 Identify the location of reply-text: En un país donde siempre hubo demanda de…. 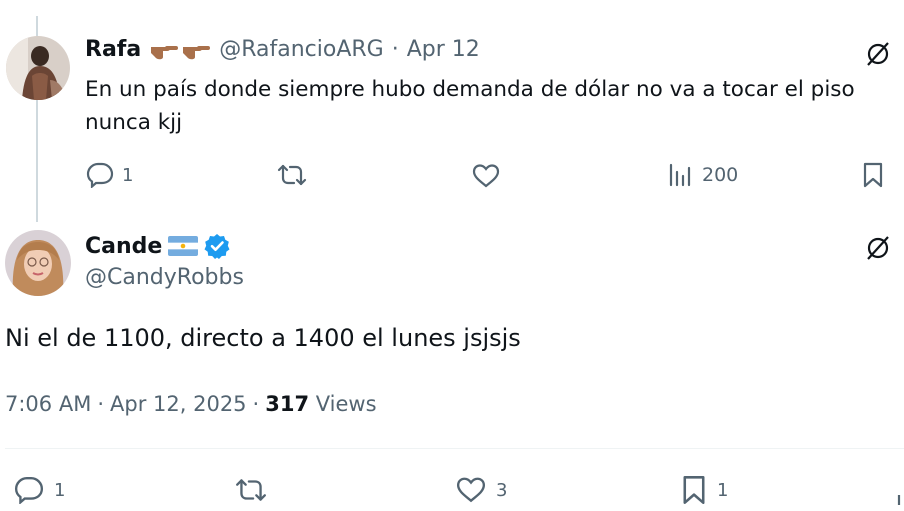
(470, 106).